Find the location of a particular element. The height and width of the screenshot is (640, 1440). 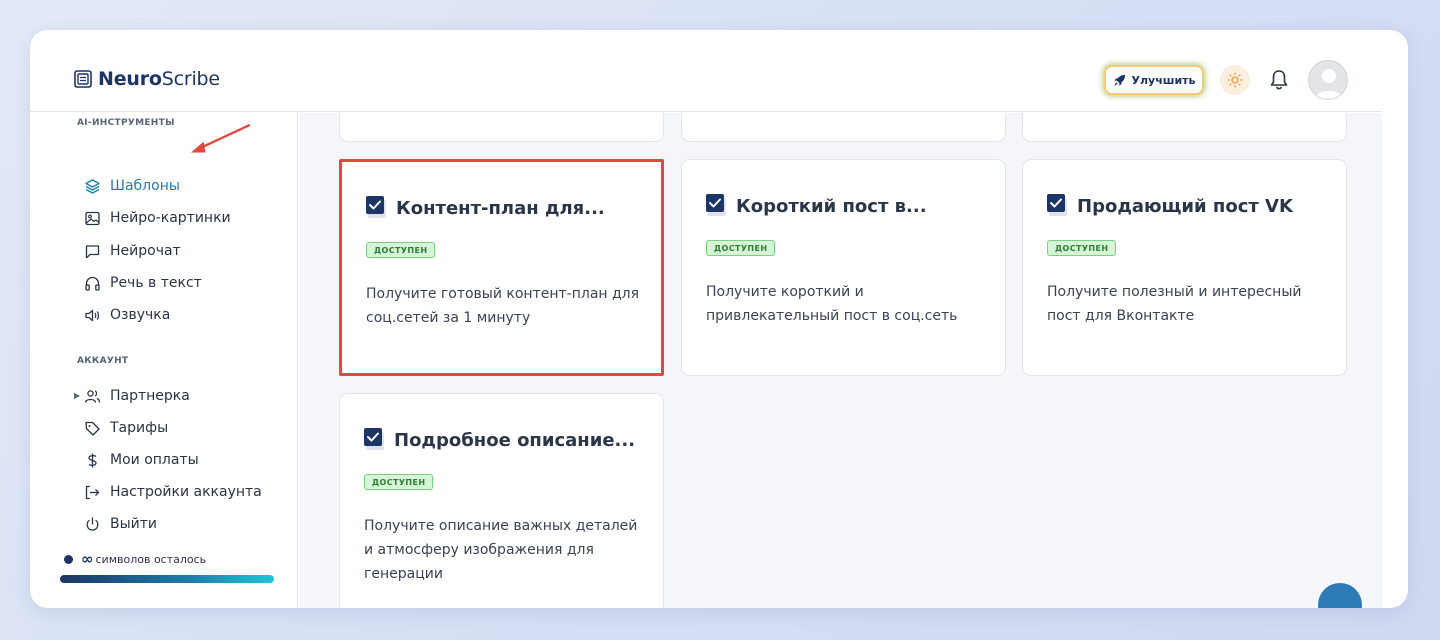

sidebar-item-label: Тарифы is located at coordinates (139, 428).